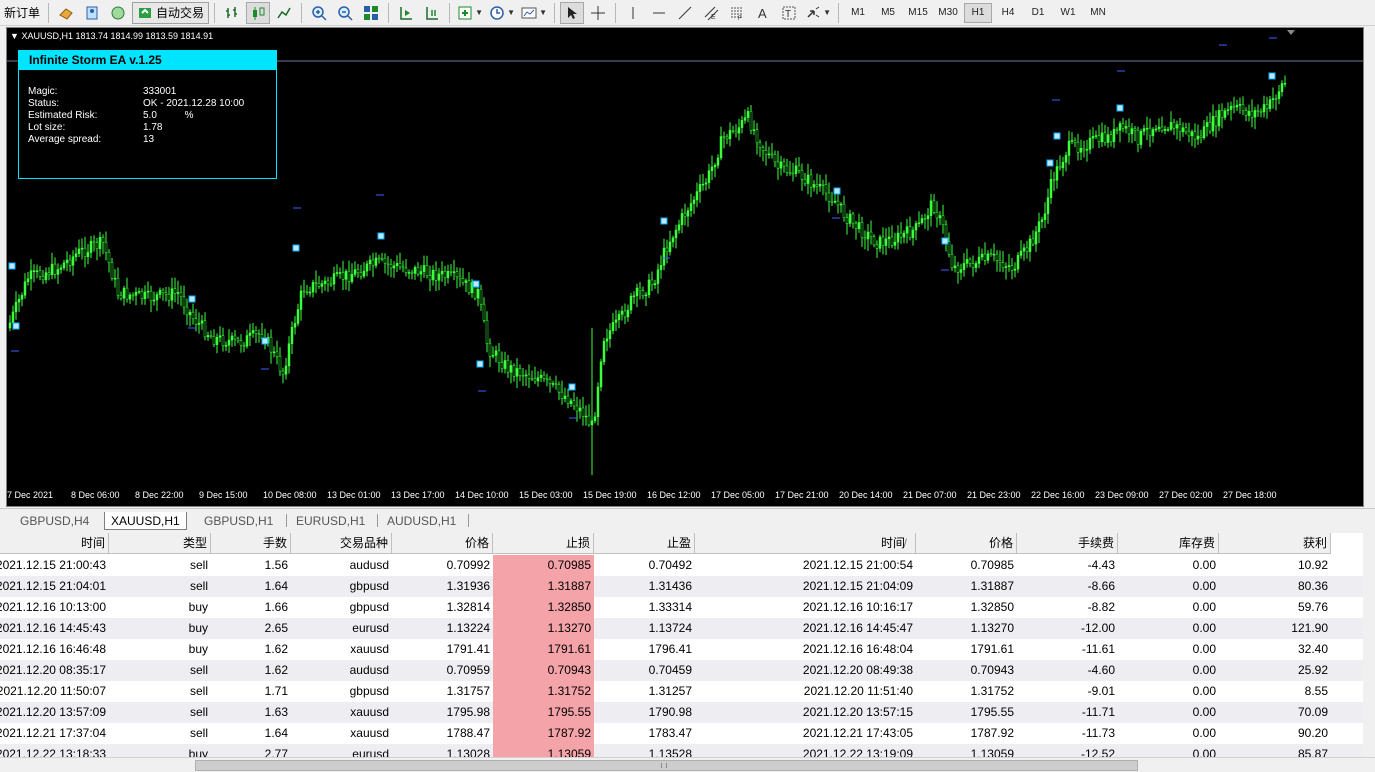 The height and width of the screenshot is (772, 1375). I want to click on horizontal-scroll-thumb, so click(666, 765).